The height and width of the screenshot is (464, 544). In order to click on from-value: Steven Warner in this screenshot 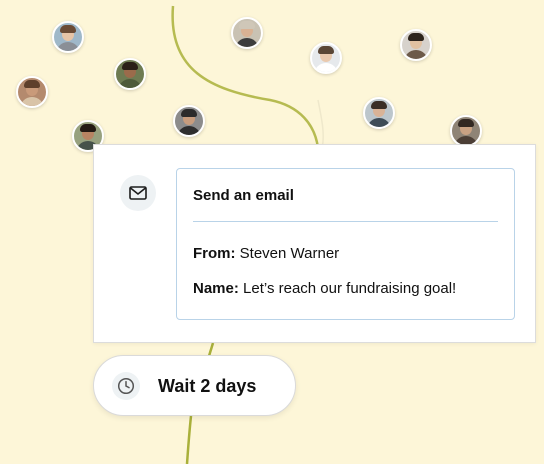, I will do `click(289, 253)`.